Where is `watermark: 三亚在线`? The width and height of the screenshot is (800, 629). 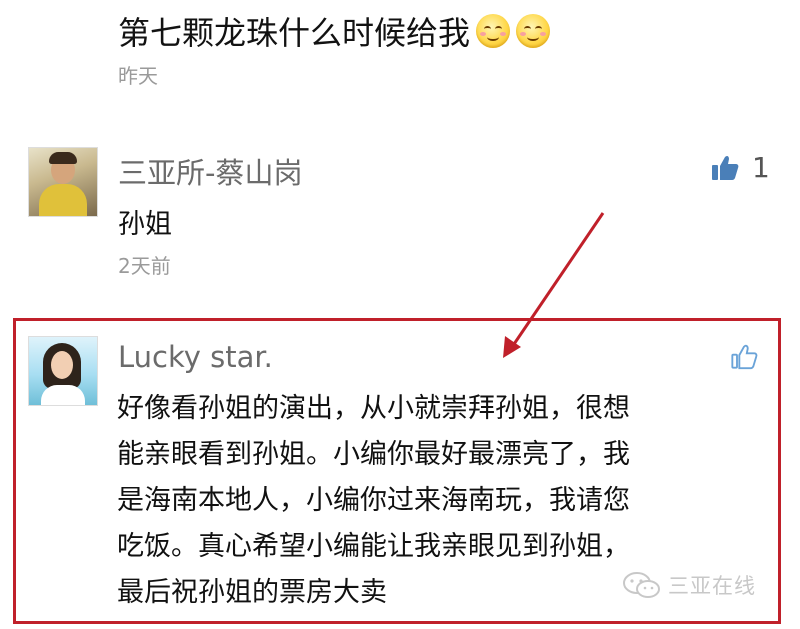
watermark: 三亚在线 is located at coordinates (689, 585).